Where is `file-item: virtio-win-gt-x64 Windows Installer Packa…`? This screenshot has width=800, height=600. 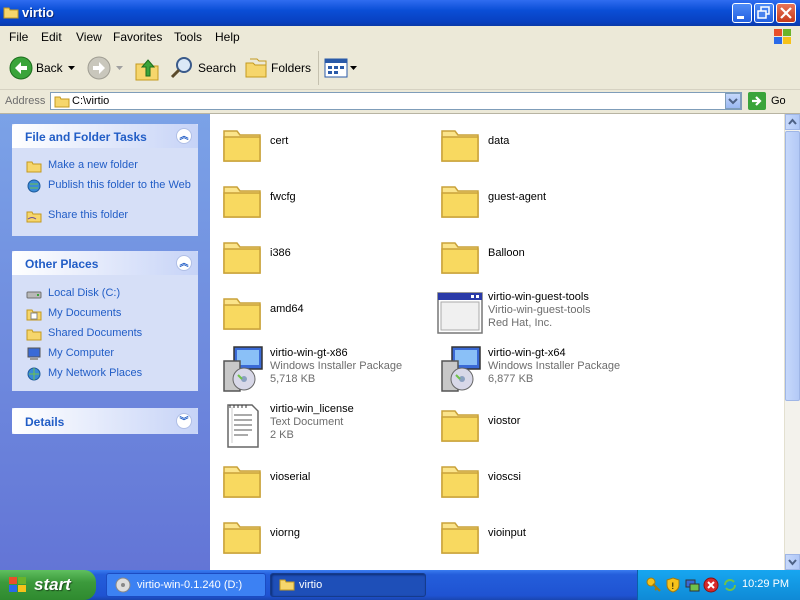 file-item: virtio-win-gt-x64 Windows Installer Packa… is located at coordinates (536, 370).